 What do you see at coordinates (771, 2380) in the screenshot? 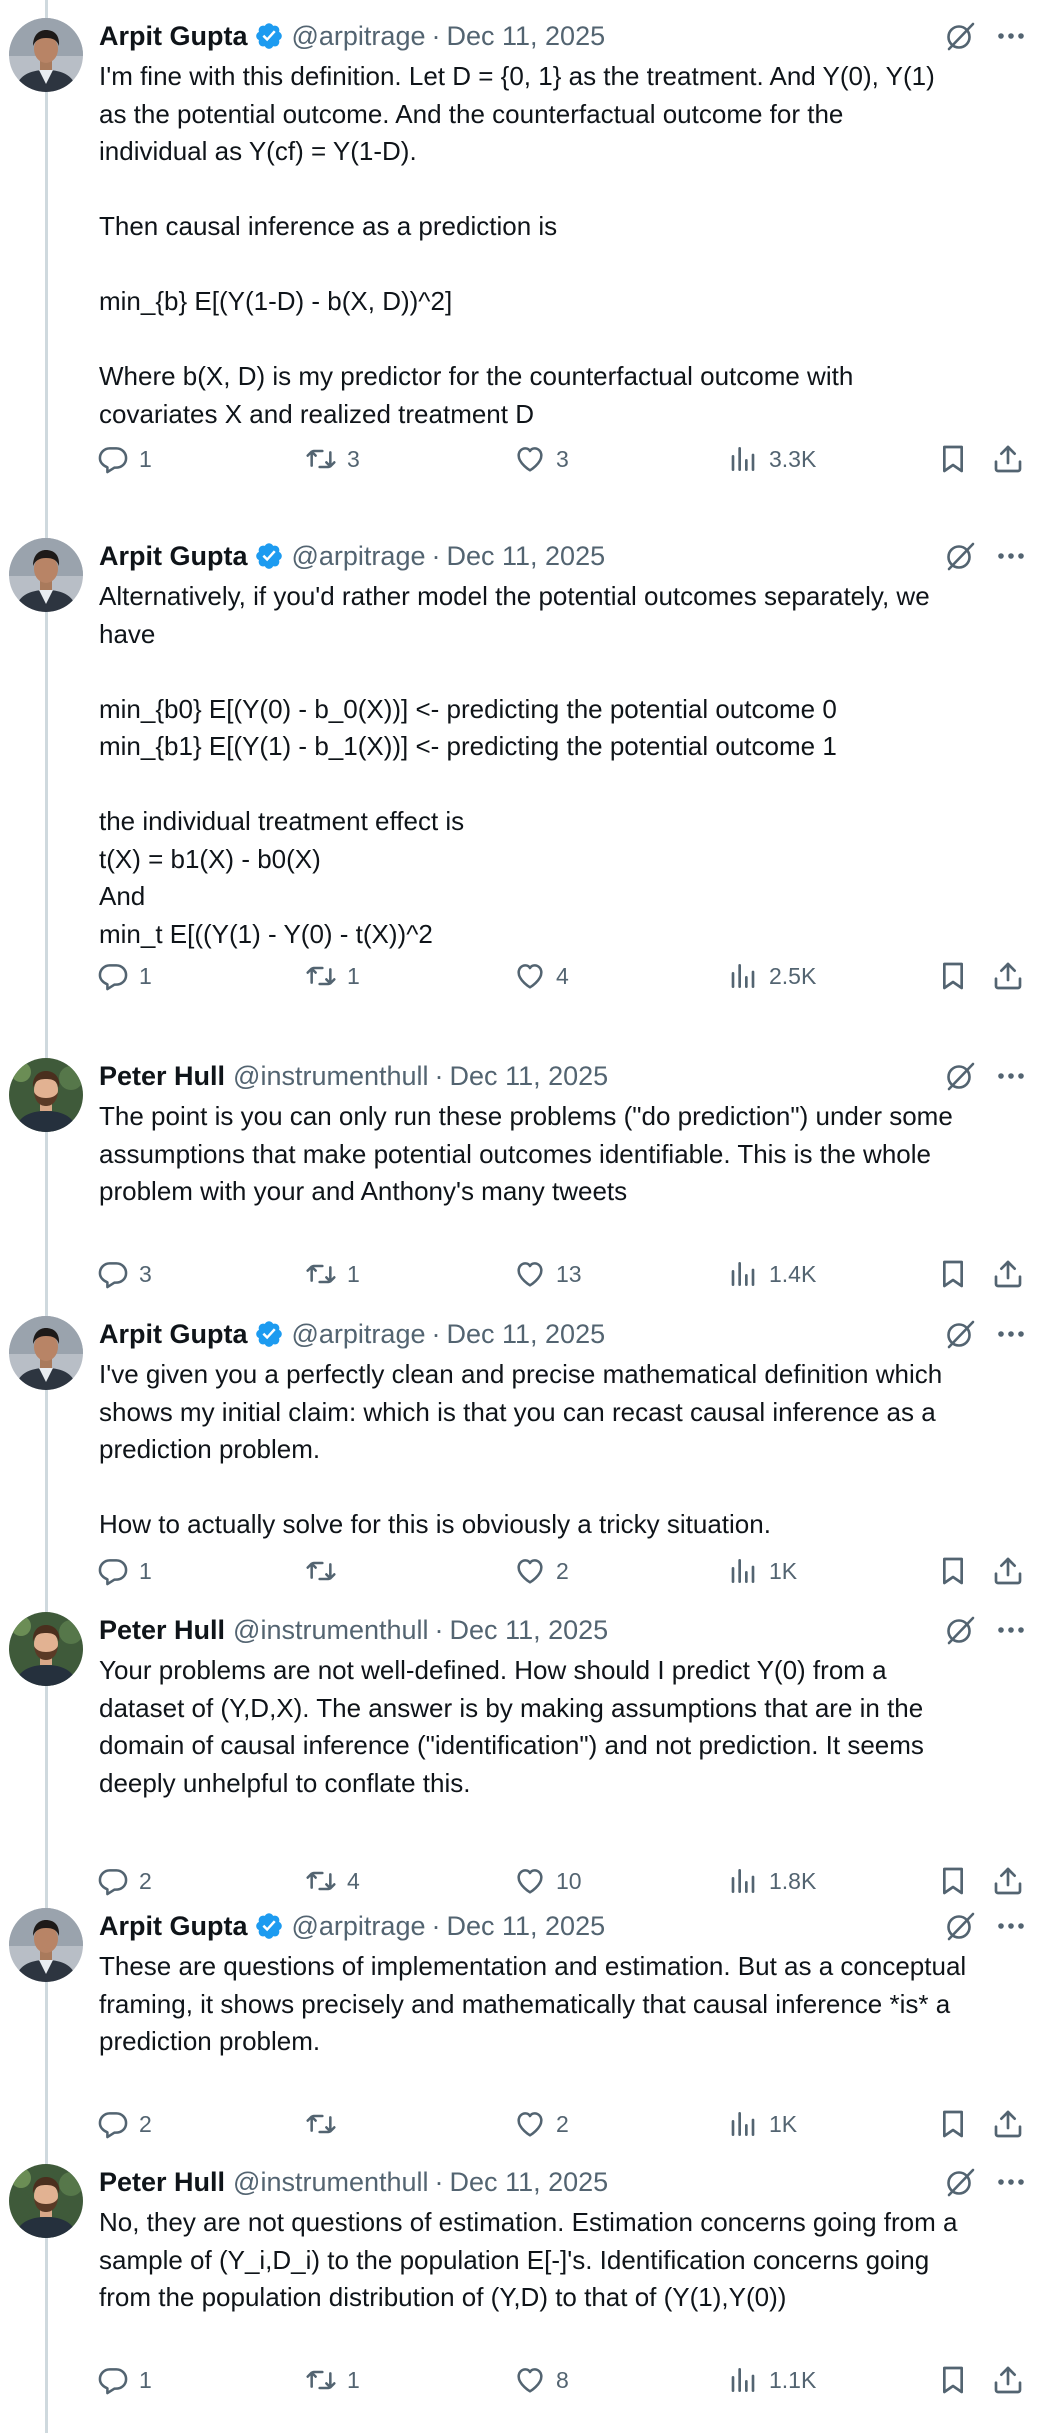
I see `views-button: 1.1K` at bounding box center [771, 2380].